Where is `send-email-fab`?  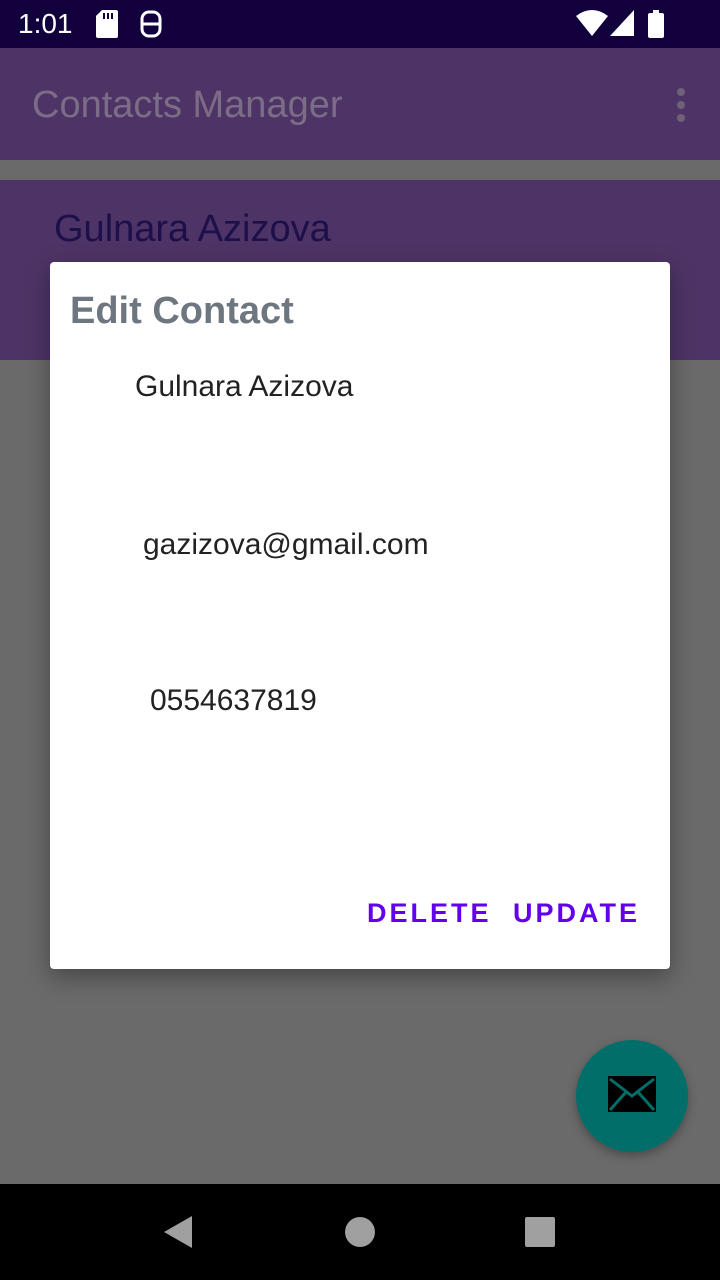
send-email-fab is located at coordinates (632, 1096).